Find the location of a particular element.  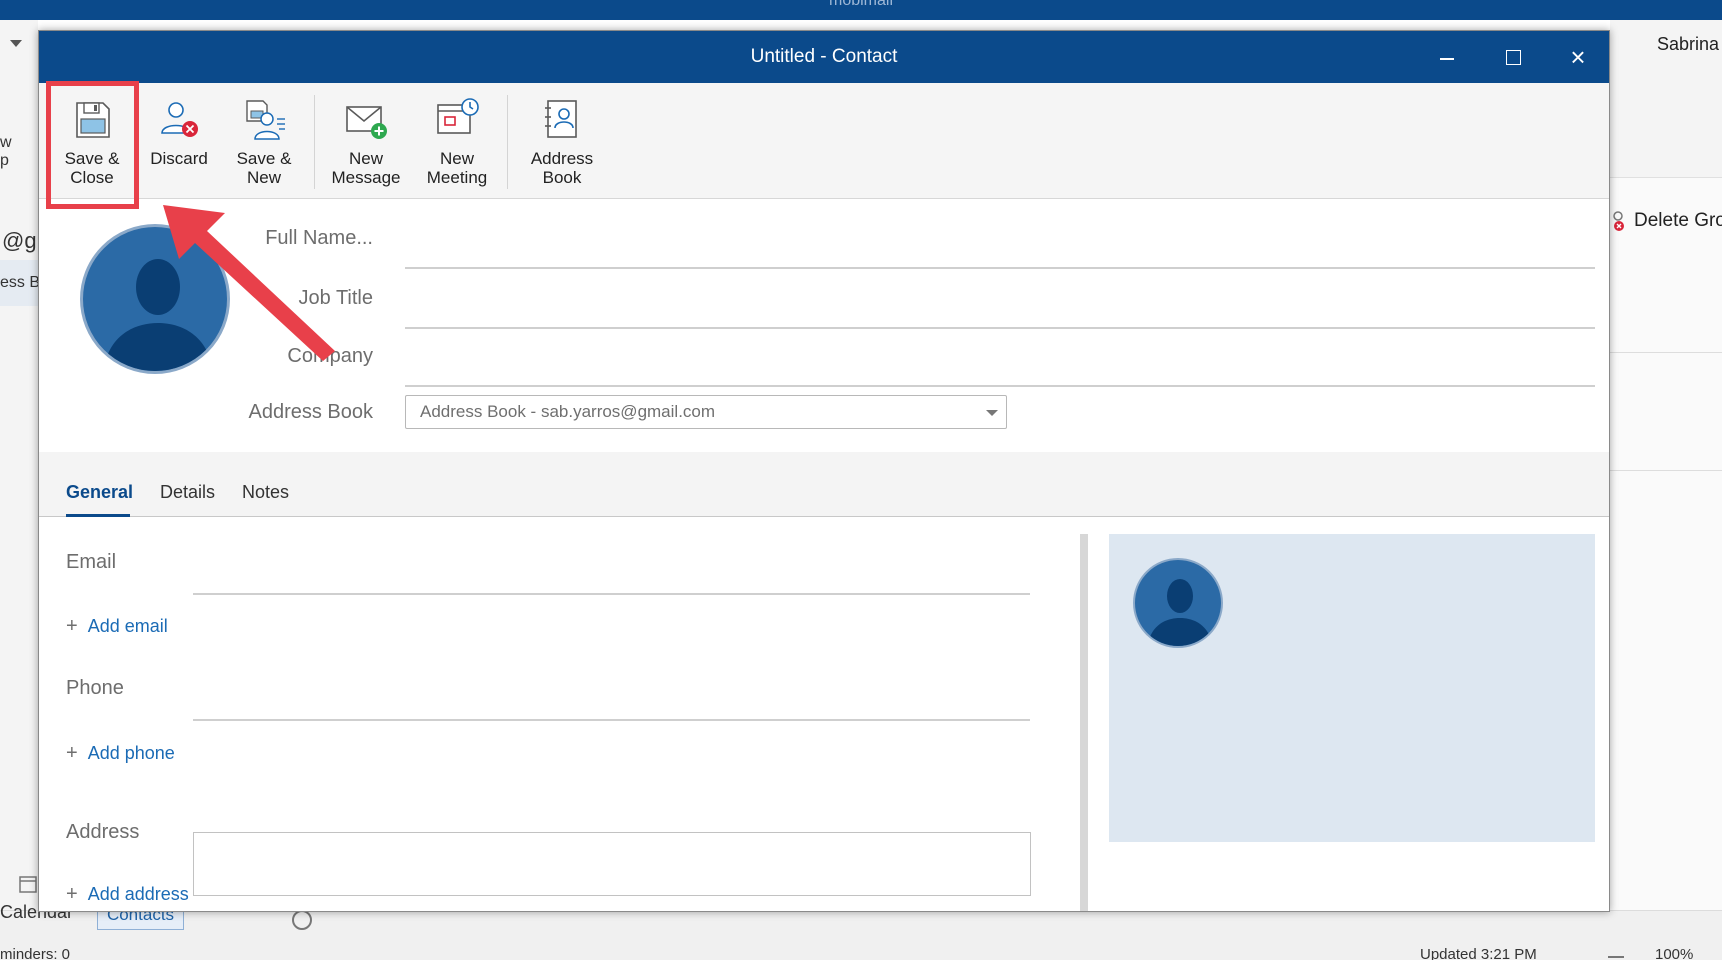

calendar-icon is located at coordinates (28, 884).